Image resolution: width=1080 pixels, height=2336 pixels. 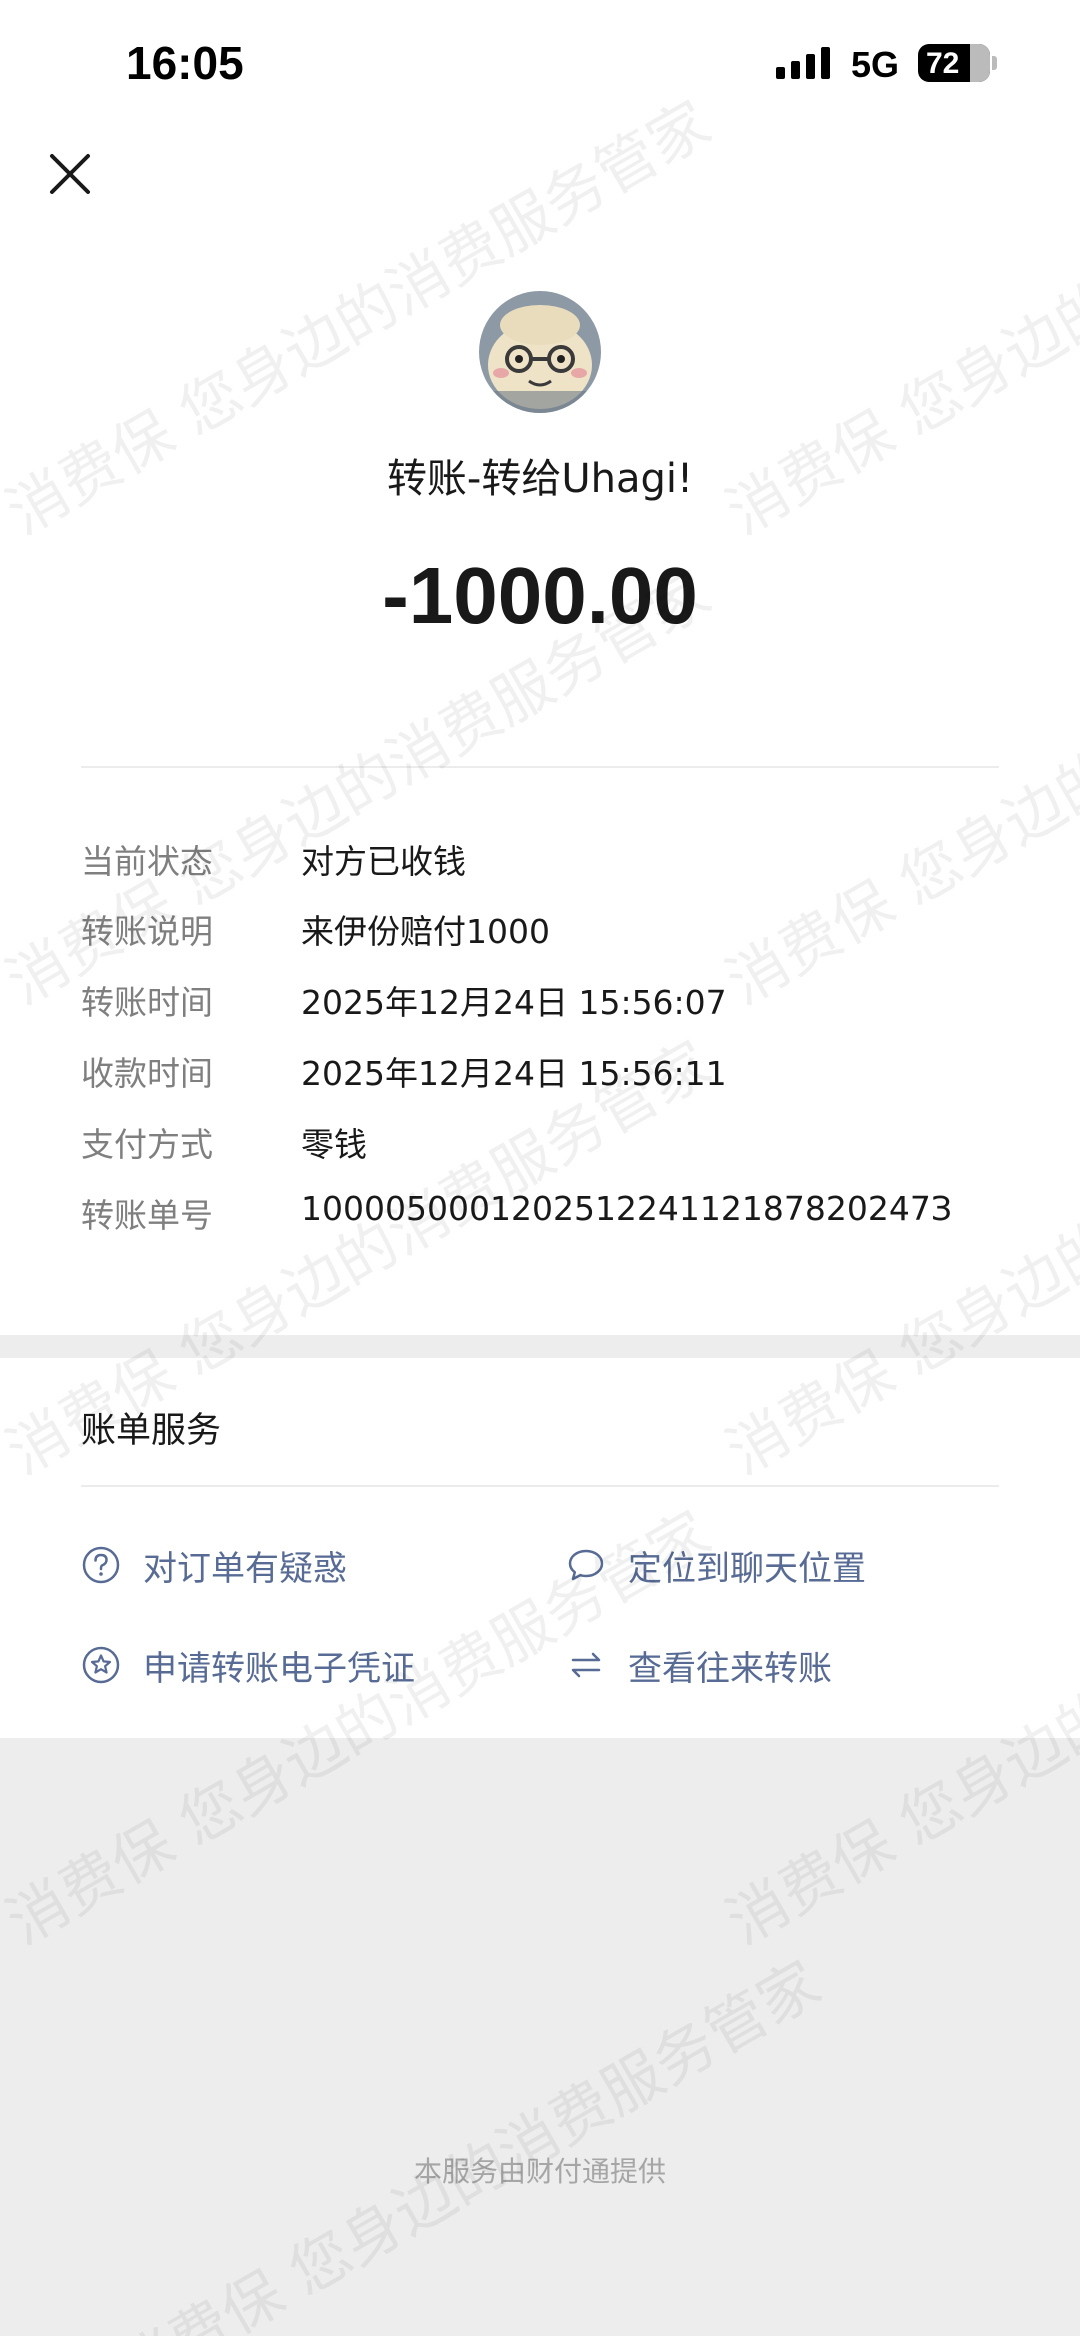 I want to click on battery-tip, so click(x=994, y=63).